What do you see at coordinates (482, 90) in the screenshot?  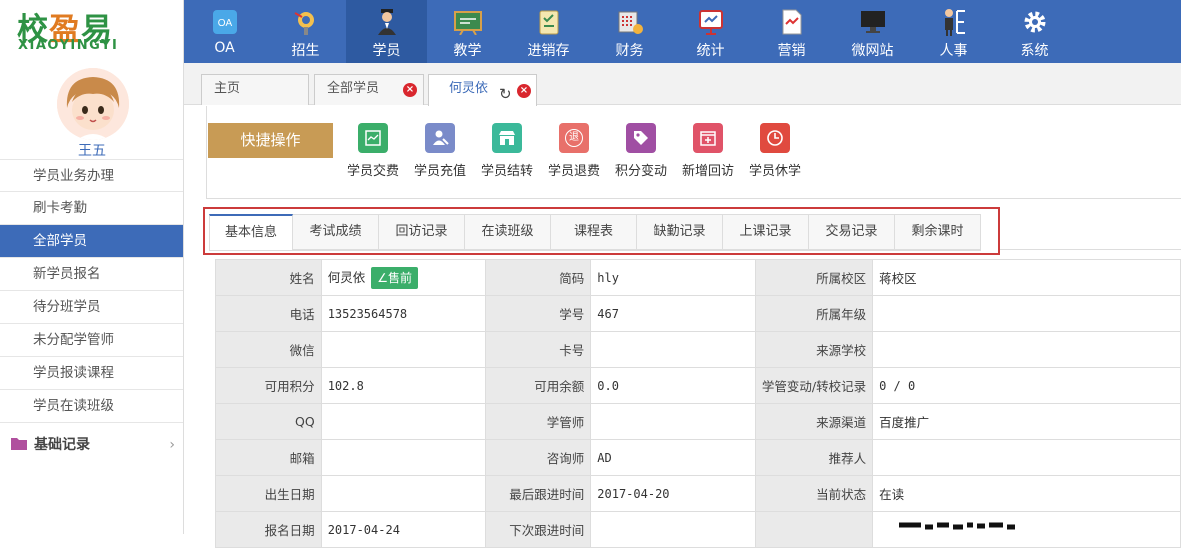 I see `page-tab-student-detail: 何灵依 ↻ ×` at bounding box center [482, 90].